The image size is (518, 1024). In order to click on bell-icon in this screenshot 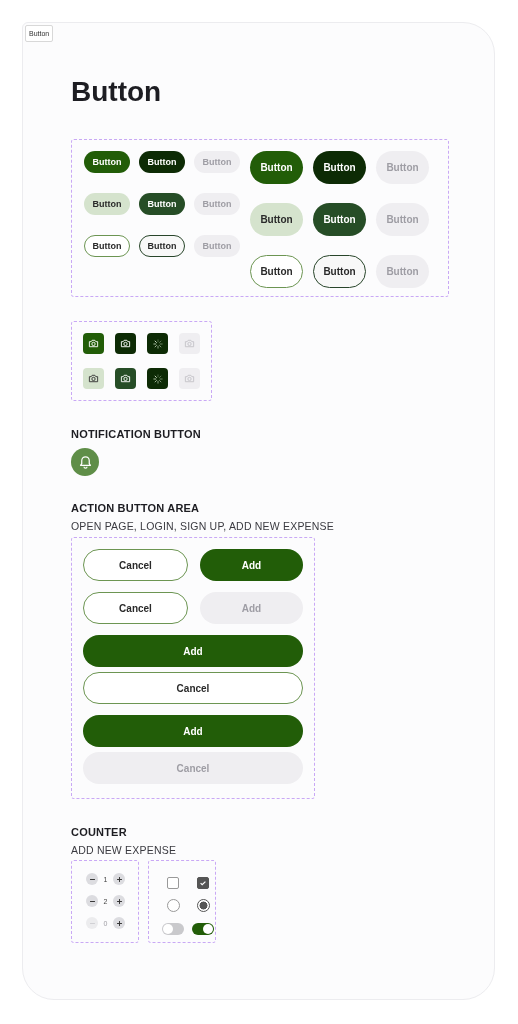, I will do `click(85, 462)`.